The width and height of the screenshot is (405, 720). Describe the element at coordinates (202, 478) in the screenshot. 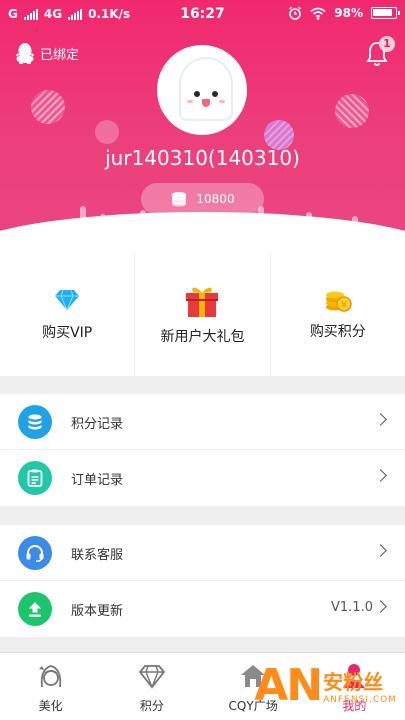

I see `order-record-row: 订单记录` at that location.